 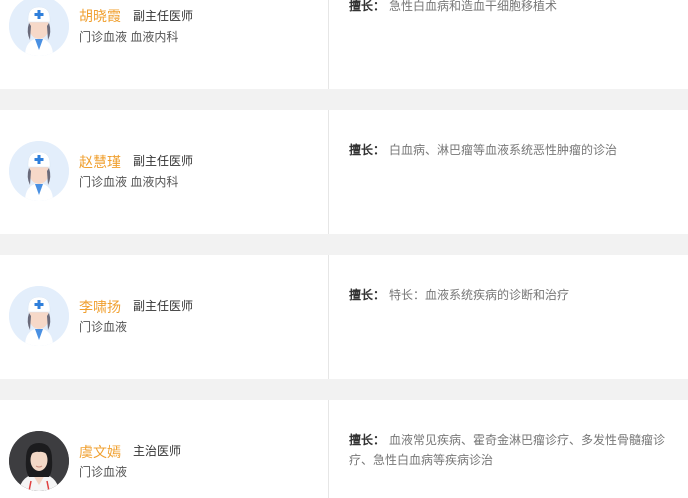 I want to click on doctor-info: 胡晓霞 副主任医师 门诊血液 血液内科, so click(x=164, y=44).